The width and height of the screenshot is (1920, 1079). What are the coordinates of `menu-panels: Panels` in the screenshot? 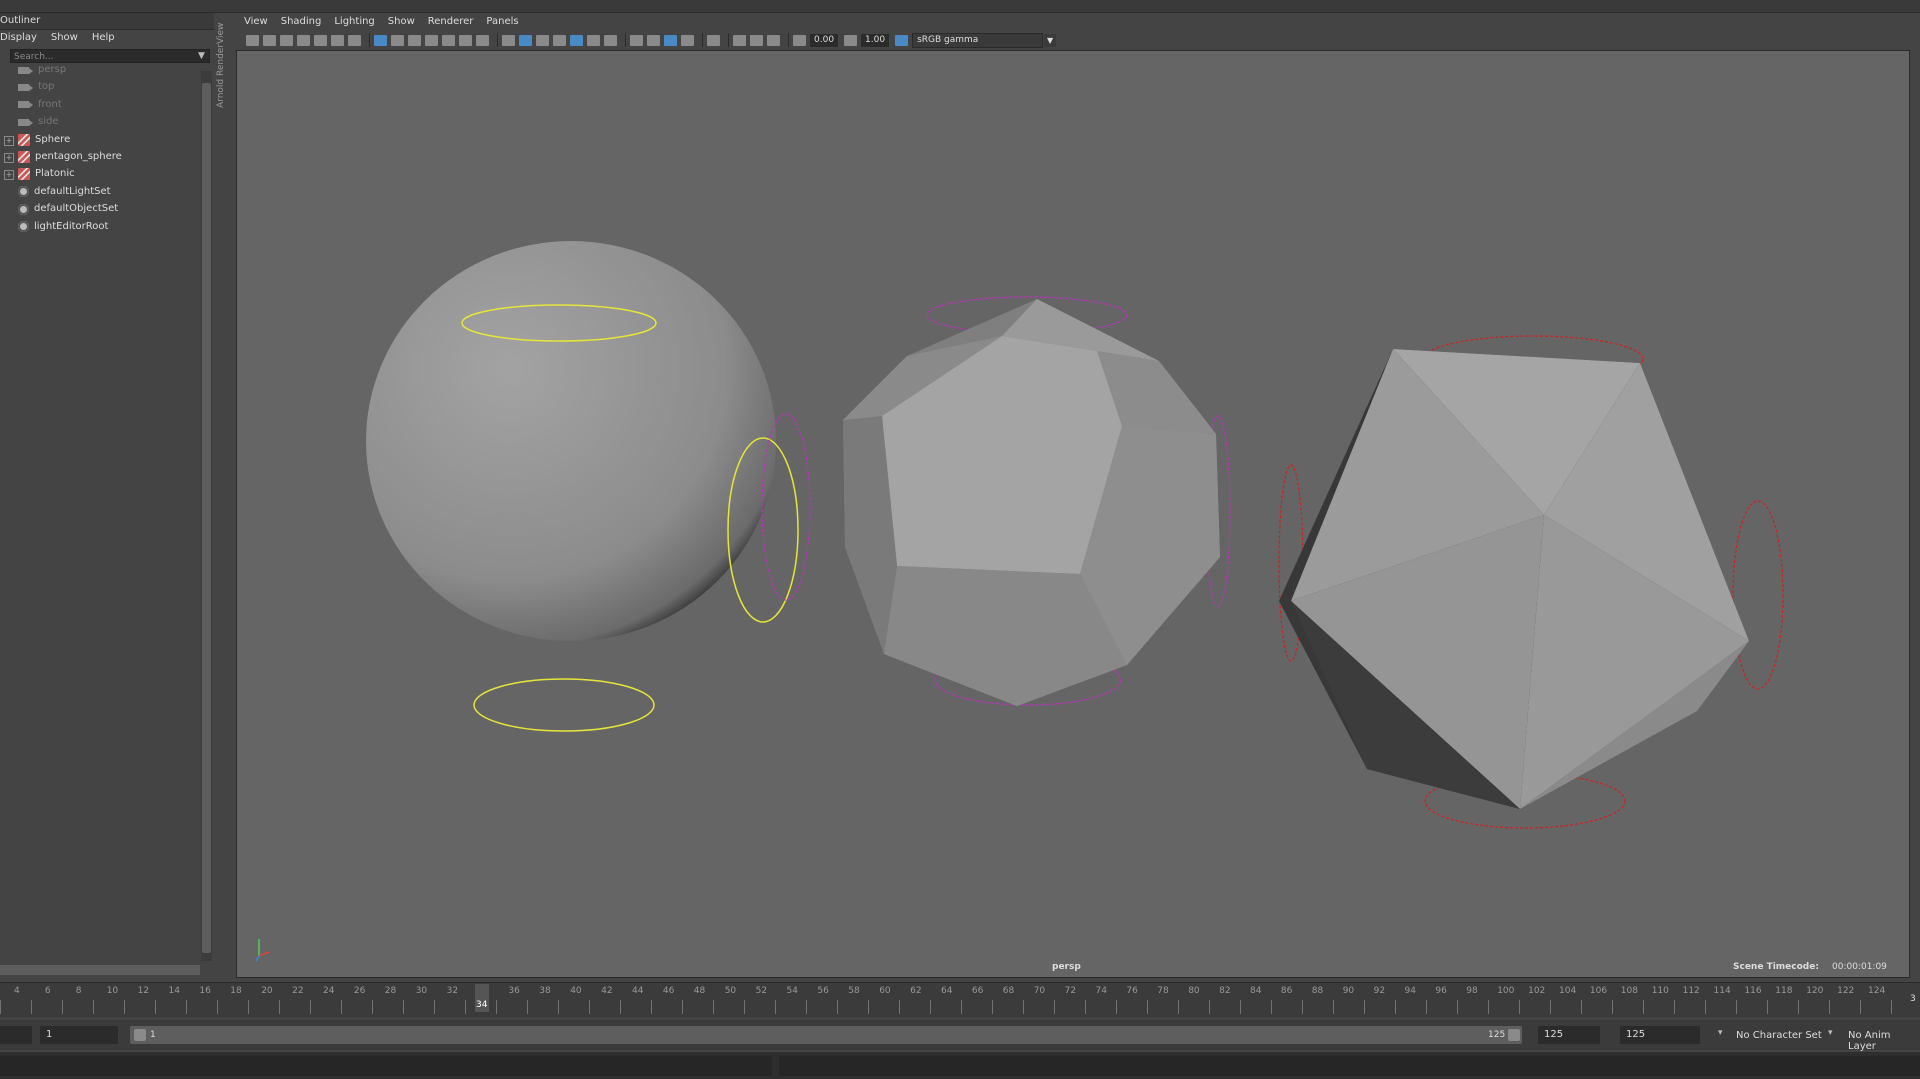 It's located at (502, 22).